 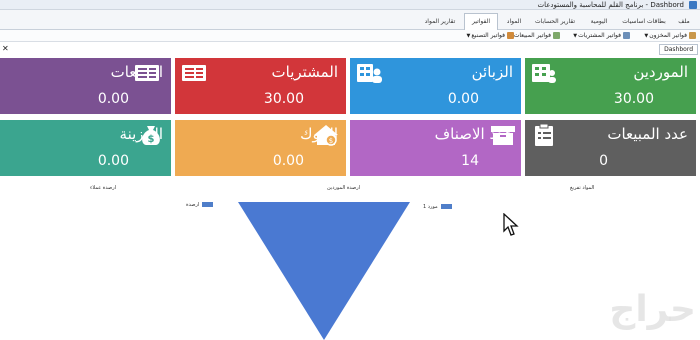 What do you see at coordinates (610, 86) in the screenshot?
I see `tile-suppliers: الموردين 30.00` at bounding box center [610, 86].